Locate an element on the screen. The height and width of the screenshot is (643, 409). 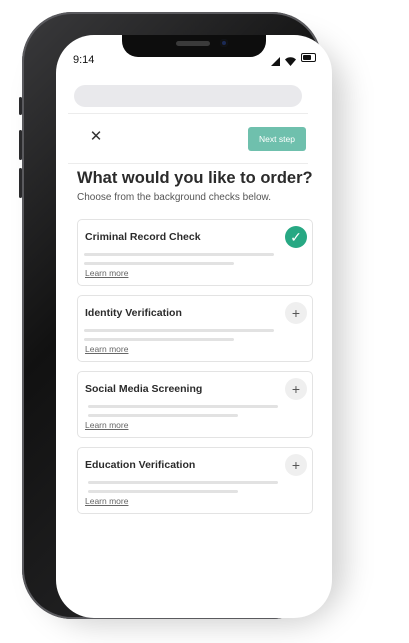
check-card-education-verification: Education Verification Learn more + is located at coordinates (195, 480).